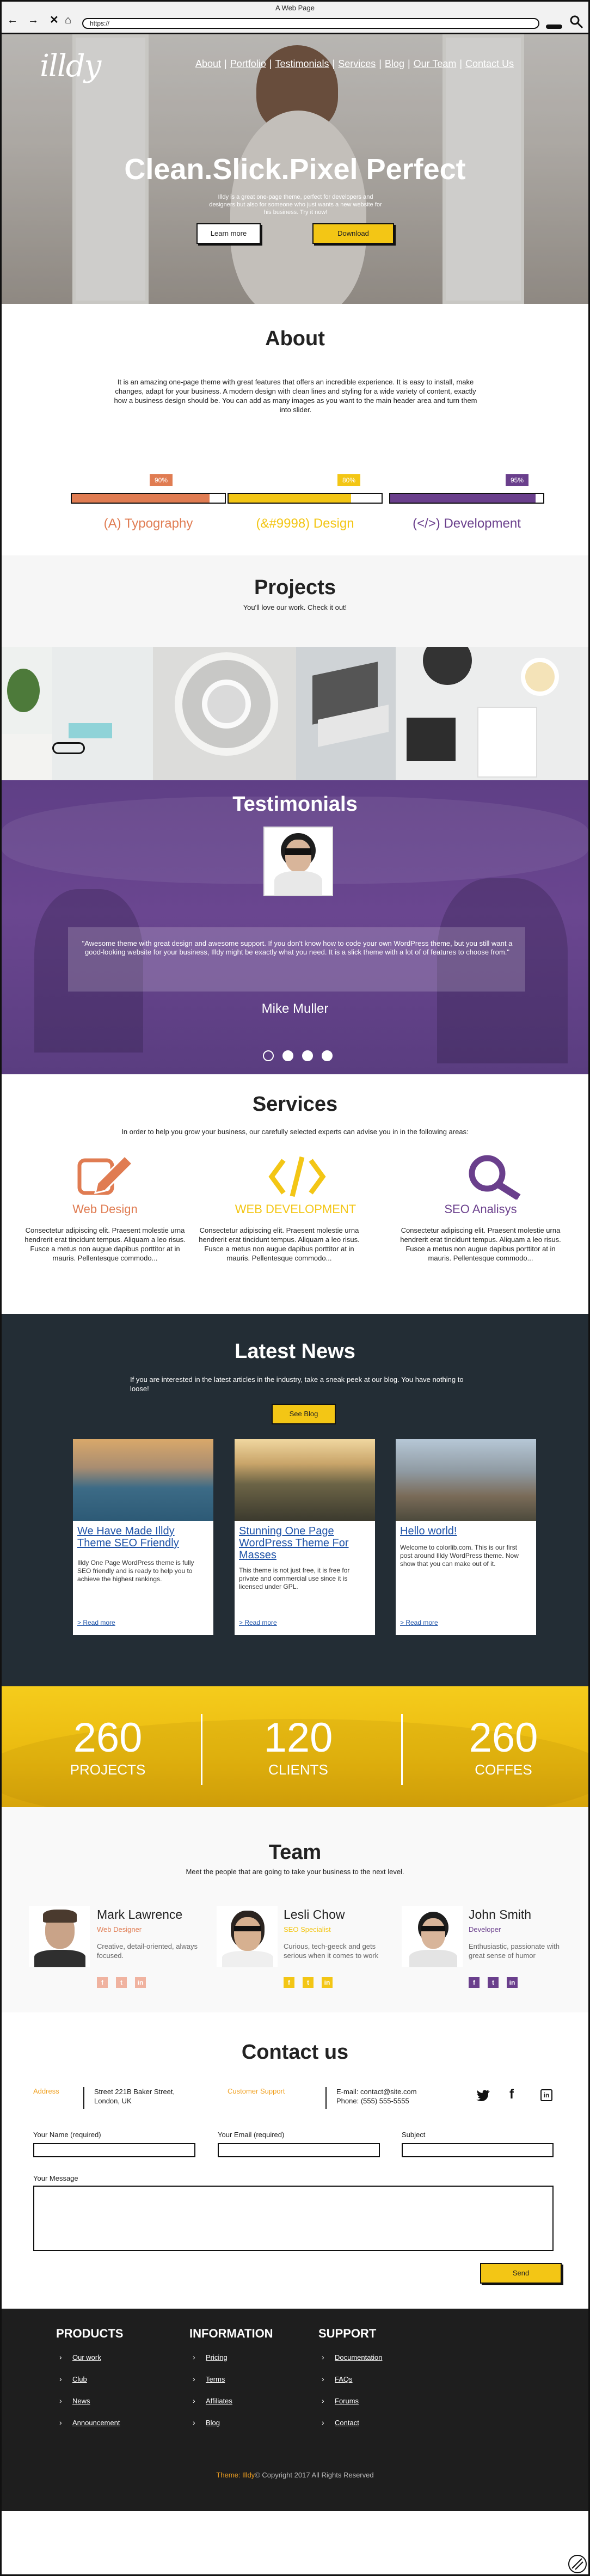 The height and width of the screenshot is (2576, 590). Describe the element at coordinates (217, 2357) in the screenshot. I see `footer-link: Pricing` at that location.